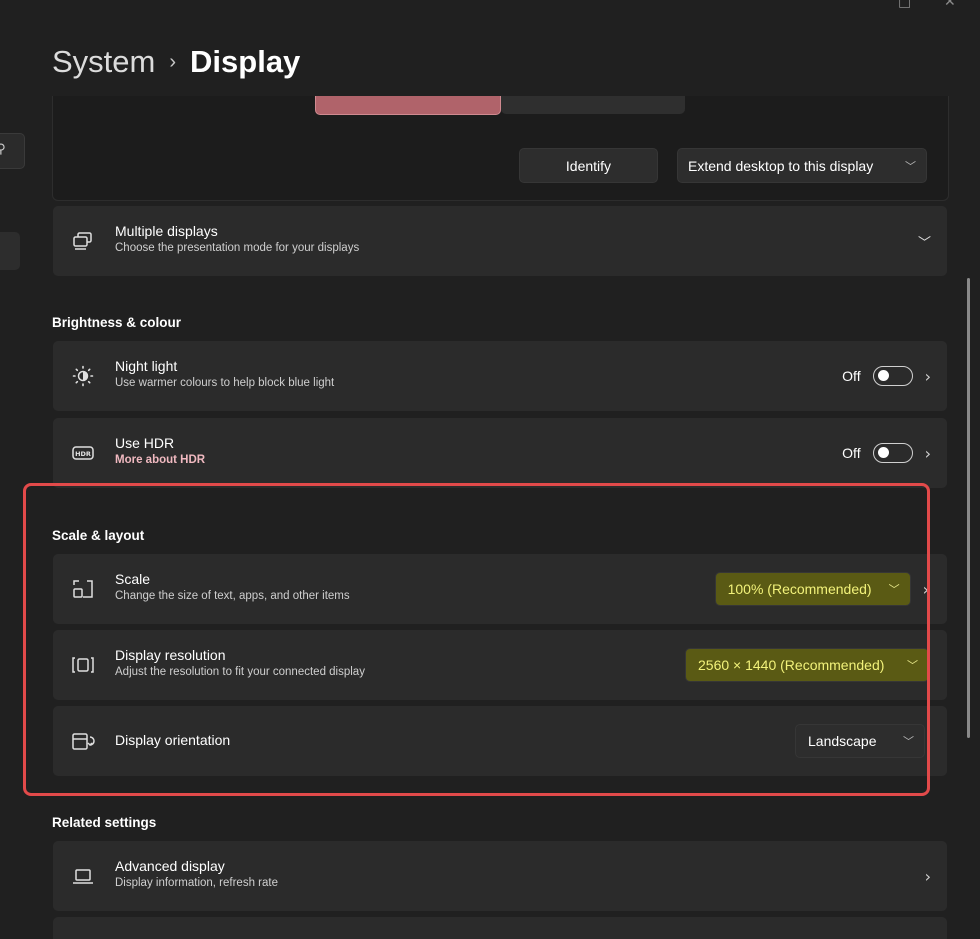 The height and width of the screenshot is (939, 980). What do you see at coordinates (83, 665) in the screenshot?
I see `resolution-icon` at bounding box center [83, 665].